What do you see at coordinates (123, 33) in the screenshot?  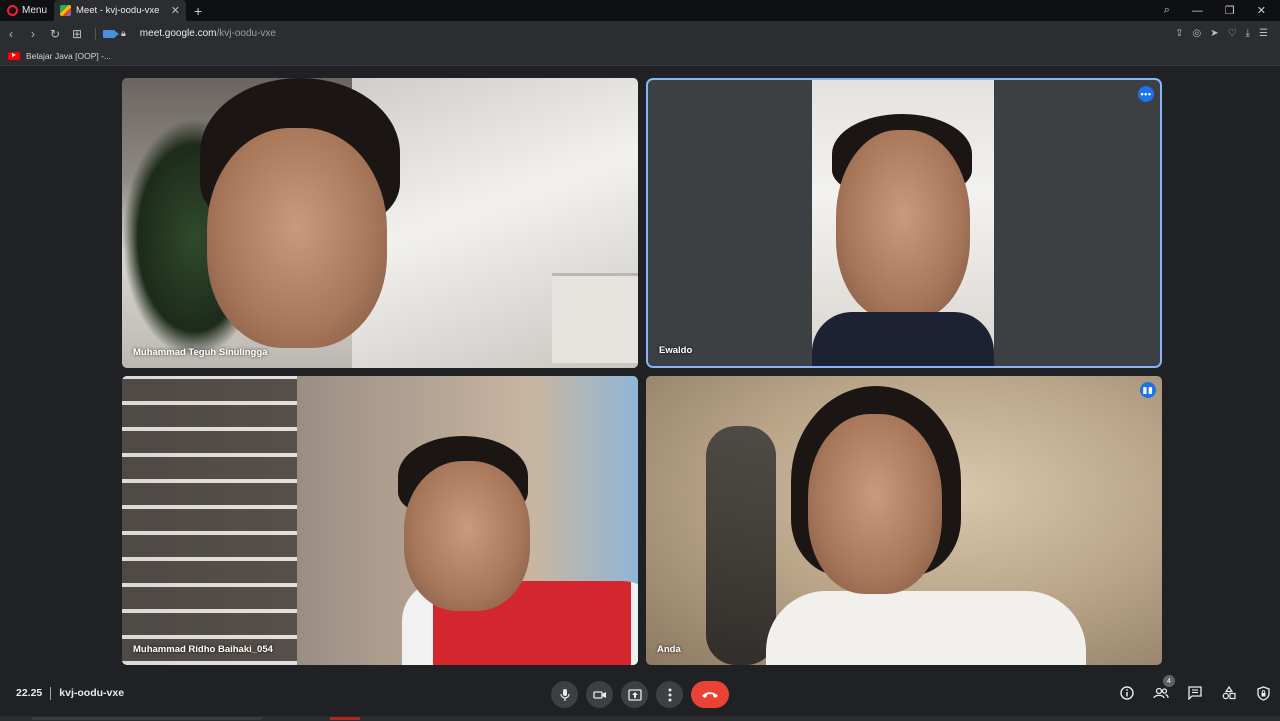 I see `lock-icon: 🔒︎` at bounding box center [123, 33].